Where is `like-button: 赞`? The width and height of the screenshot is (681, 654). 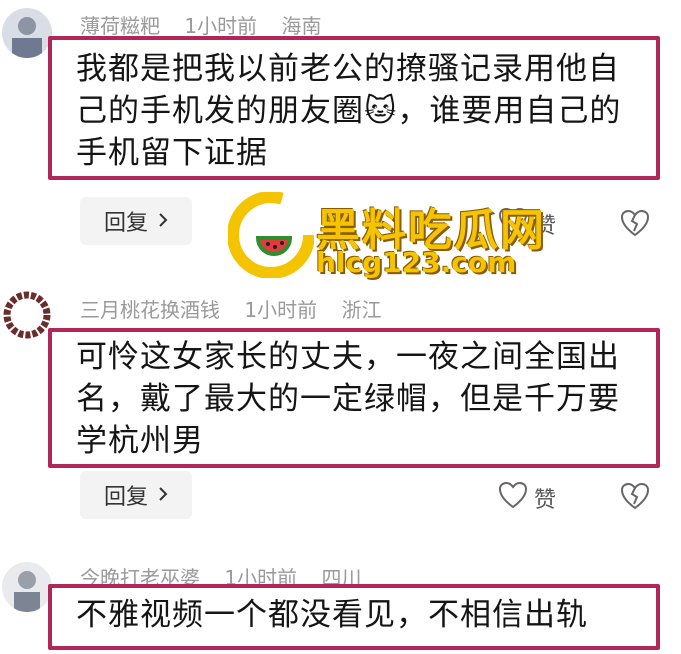
like-button: 赞 is located at coordinates (527, 498).